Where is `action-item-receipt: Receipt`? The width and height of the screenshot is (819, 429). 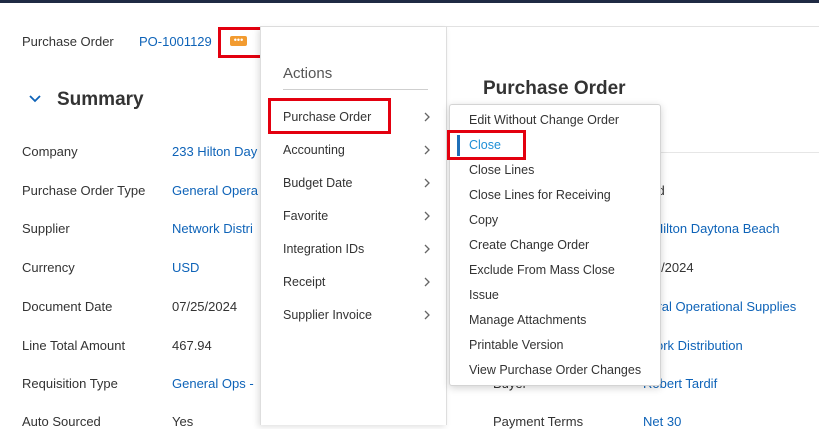
action-item-receipt: Receipt is located at coordinates (353, 282).